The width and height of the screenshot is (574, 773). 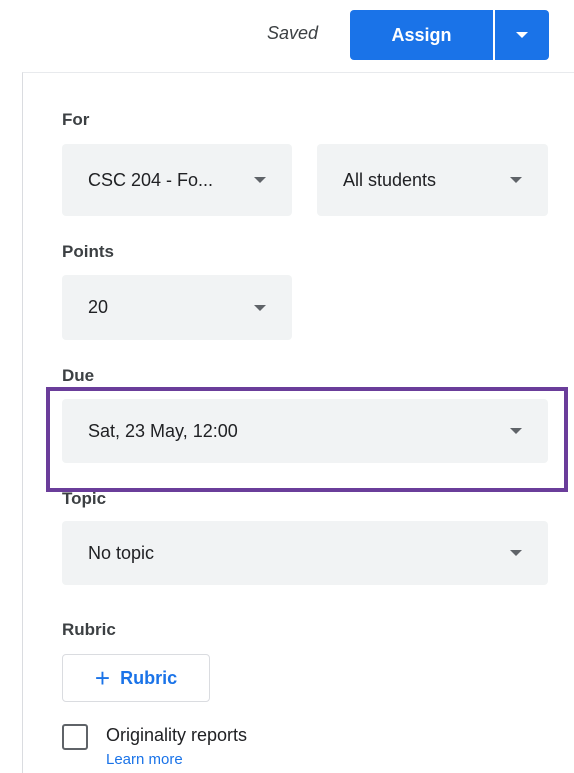 What do you see at coordinates (78, 375) in the screenshot?
I see `due-label: Due` at bounding box center [78, 375].